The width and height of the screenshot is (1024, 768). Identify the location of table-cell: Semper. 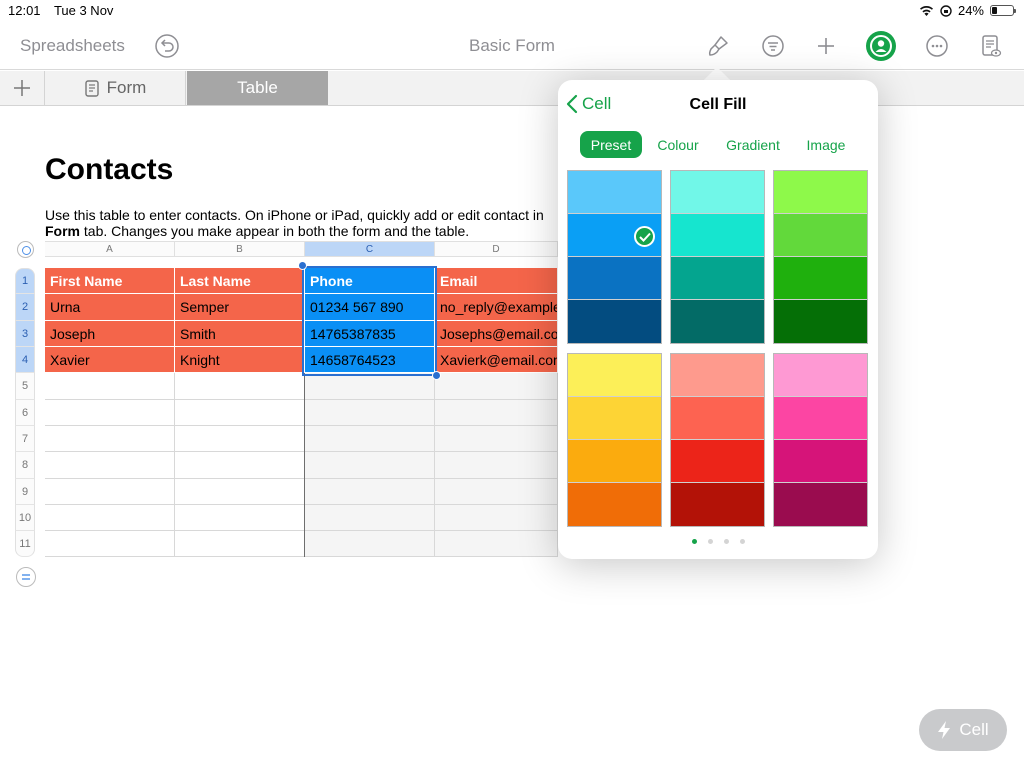
(240, 307).